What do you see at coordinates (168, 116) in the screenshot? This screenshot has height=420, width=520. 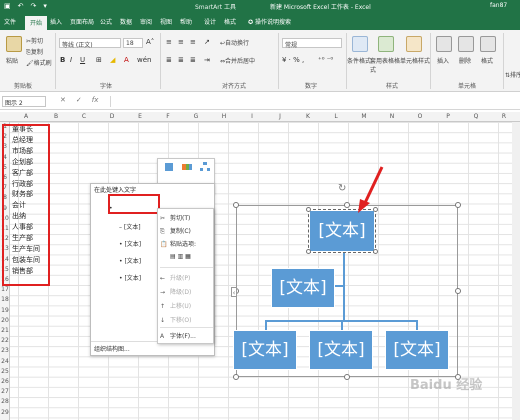 I see `column-header: F` at bounding box center [168, 116].